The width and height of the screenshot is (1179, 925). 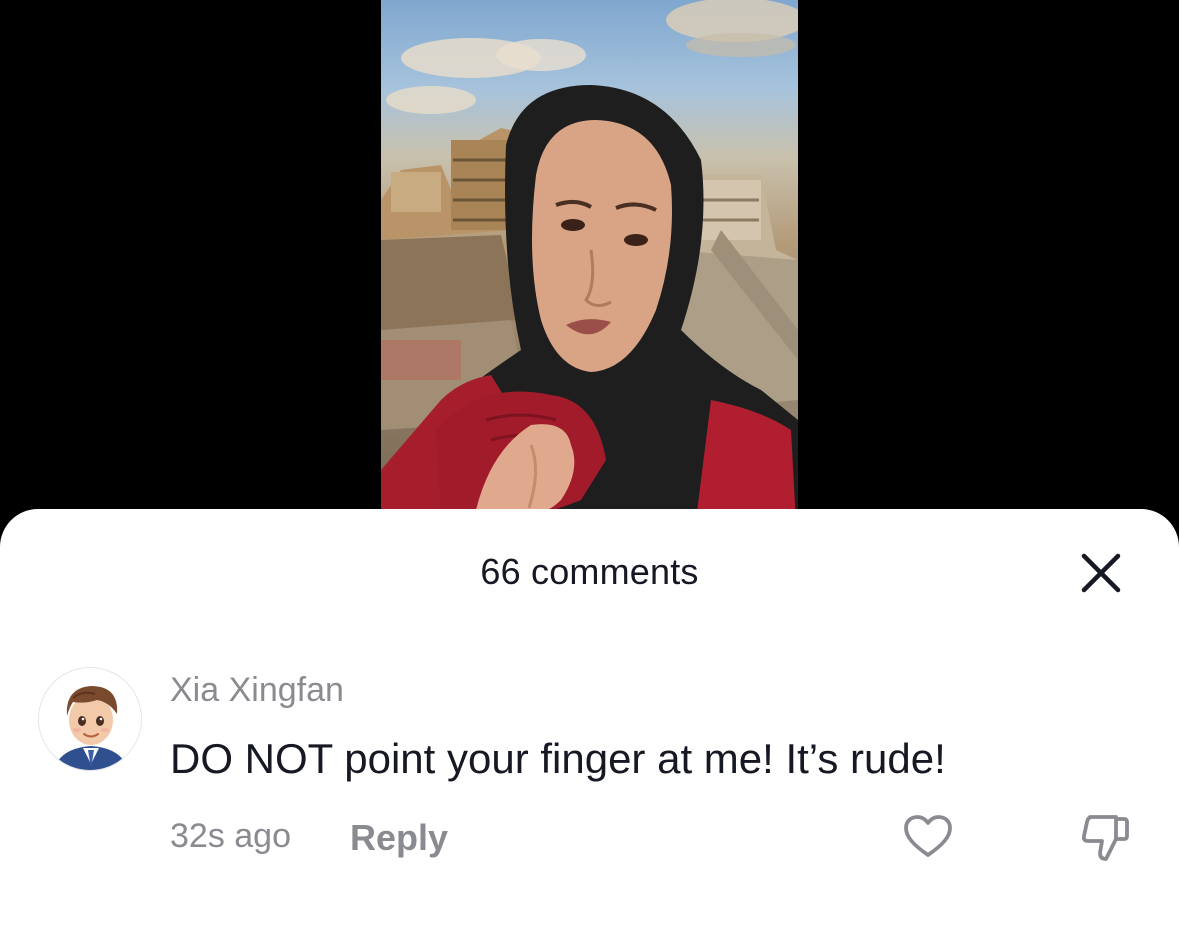 I want to click on dislike-button, so click(x=1106, y=837).